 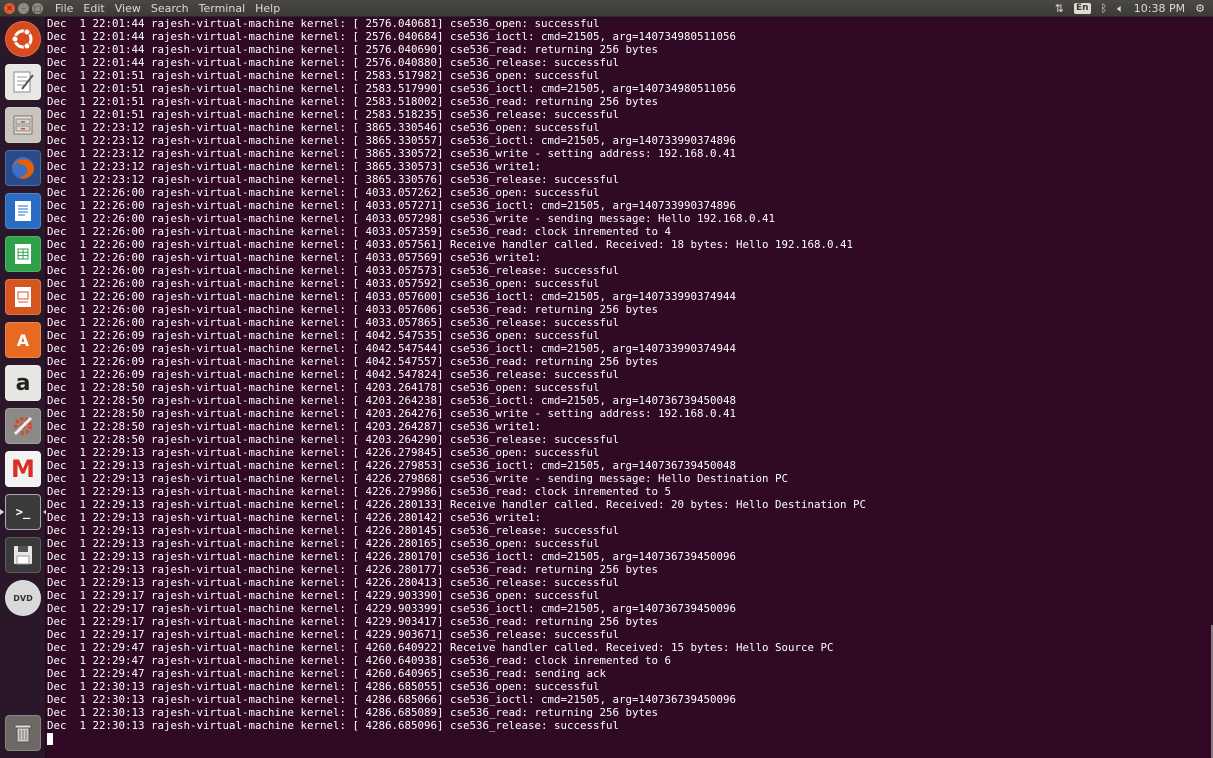 What do you see at coordinates (267, 8) in the screenshot?
I see `menu-help: Help` at bounding box center [267, 8].